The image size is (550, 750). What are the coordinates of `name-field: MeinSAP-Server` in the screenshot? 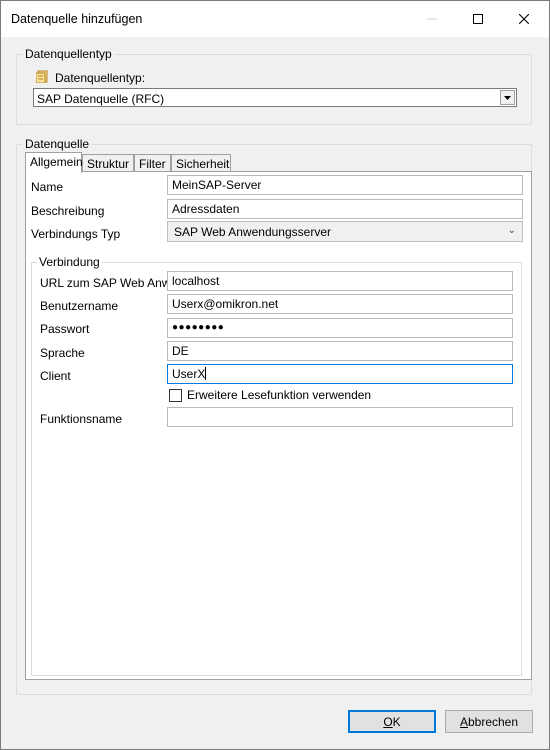 It's located at (345, 185).